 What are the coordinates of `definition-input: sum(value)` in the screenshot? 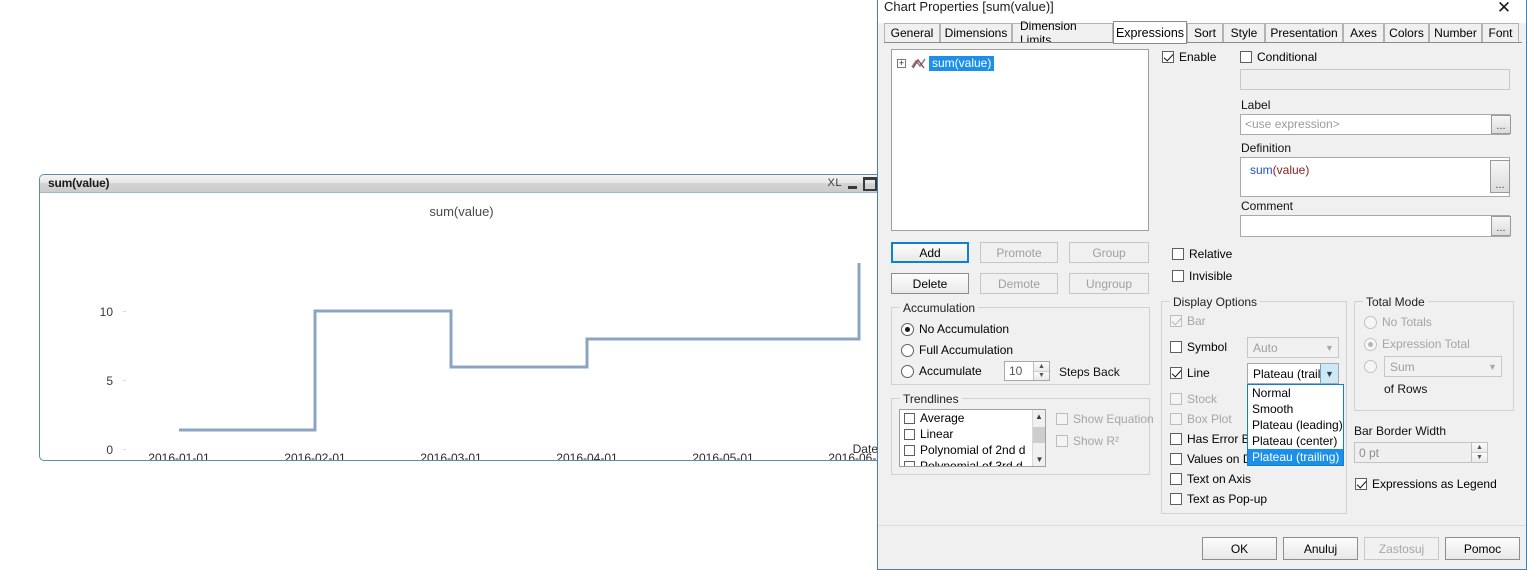 It's located at (1375, 177).